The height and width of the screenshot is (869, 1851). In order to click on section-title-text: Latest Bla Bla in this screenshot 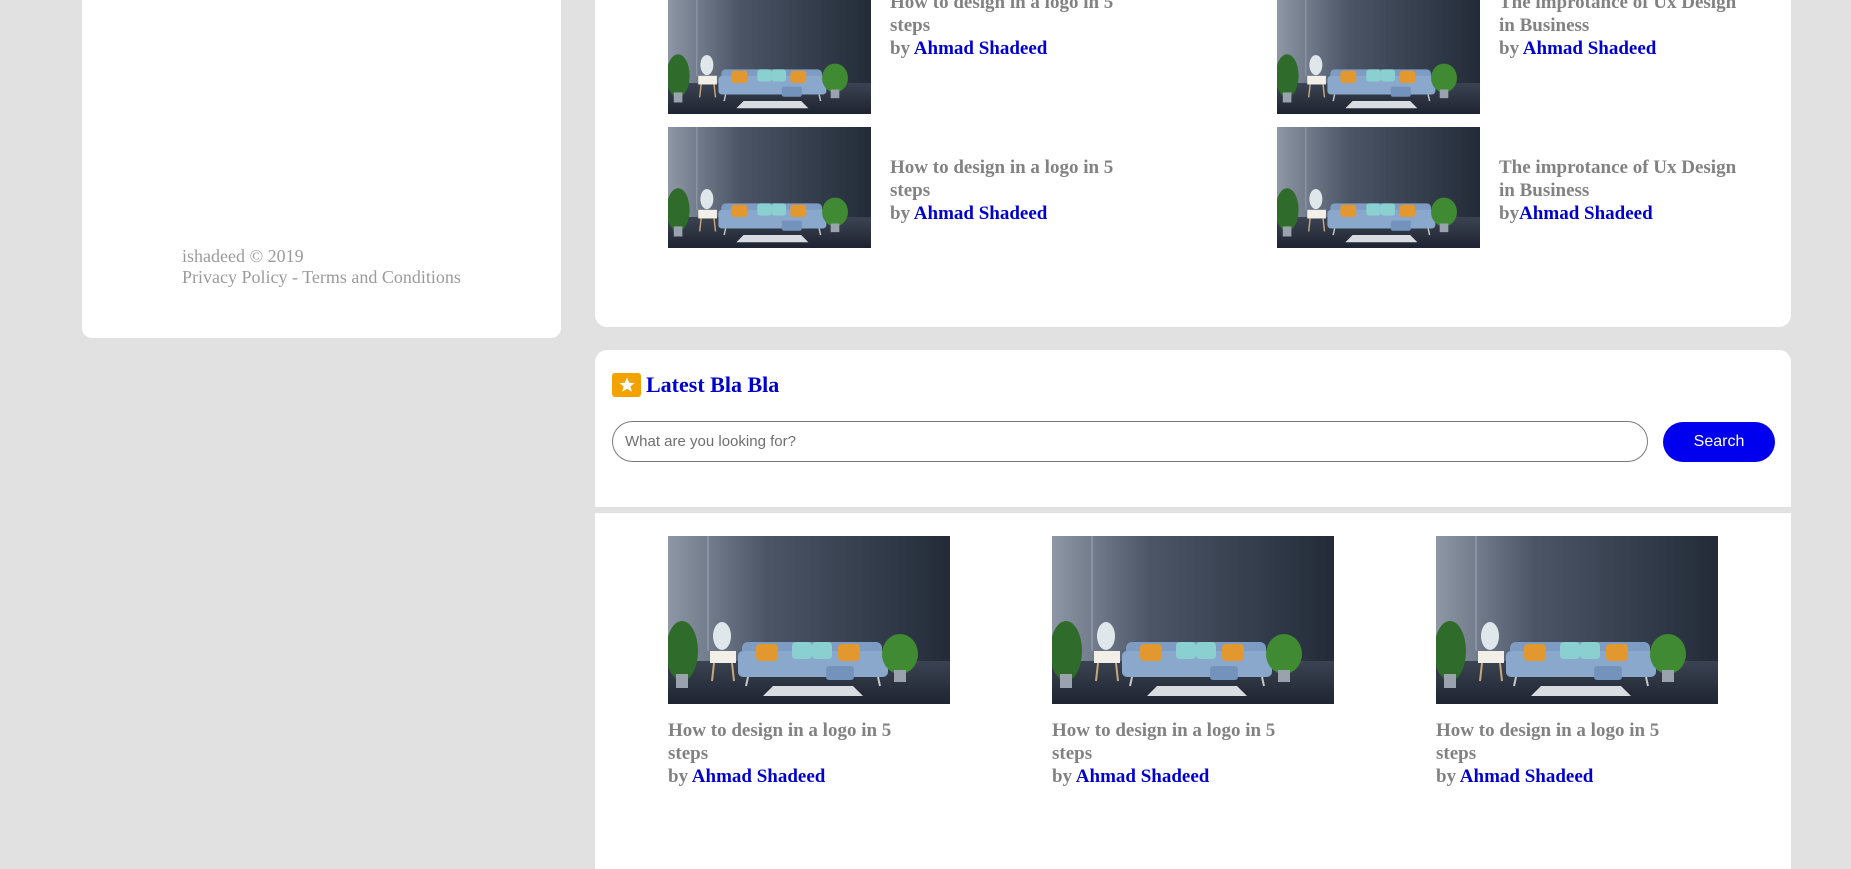, I will do `click(713, 384)`.